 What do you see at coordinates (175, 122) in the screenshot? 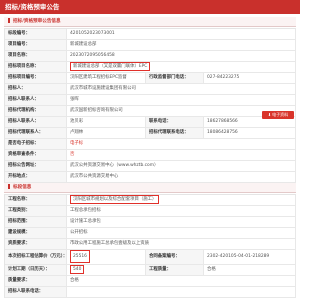
I see `field-label: 联系电话：` at bounding box center [175, 122].